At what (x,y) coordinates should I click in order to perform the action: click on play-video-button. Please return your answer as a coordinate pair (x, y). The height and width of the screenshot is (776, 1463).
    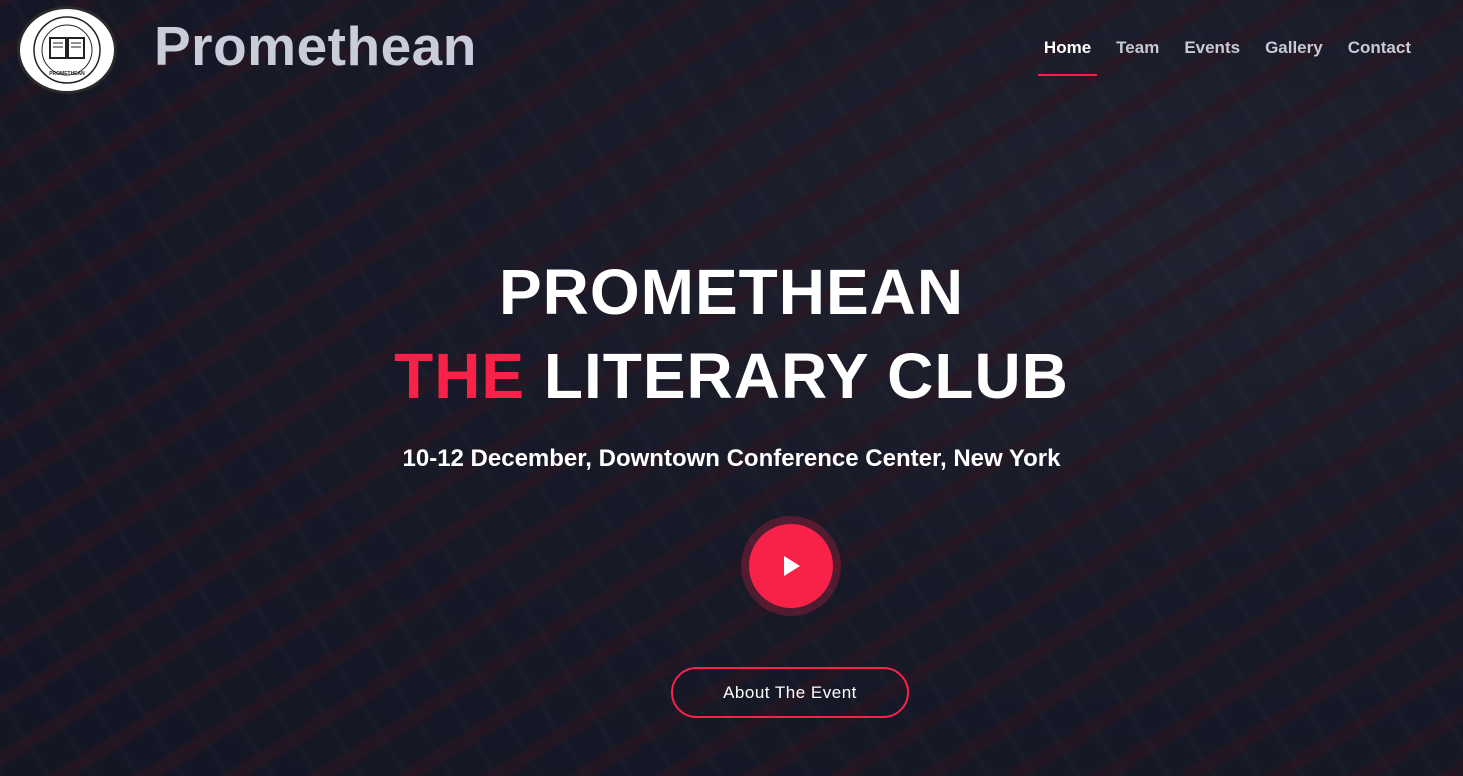
    Looking at the image, I should click on (791, 566).